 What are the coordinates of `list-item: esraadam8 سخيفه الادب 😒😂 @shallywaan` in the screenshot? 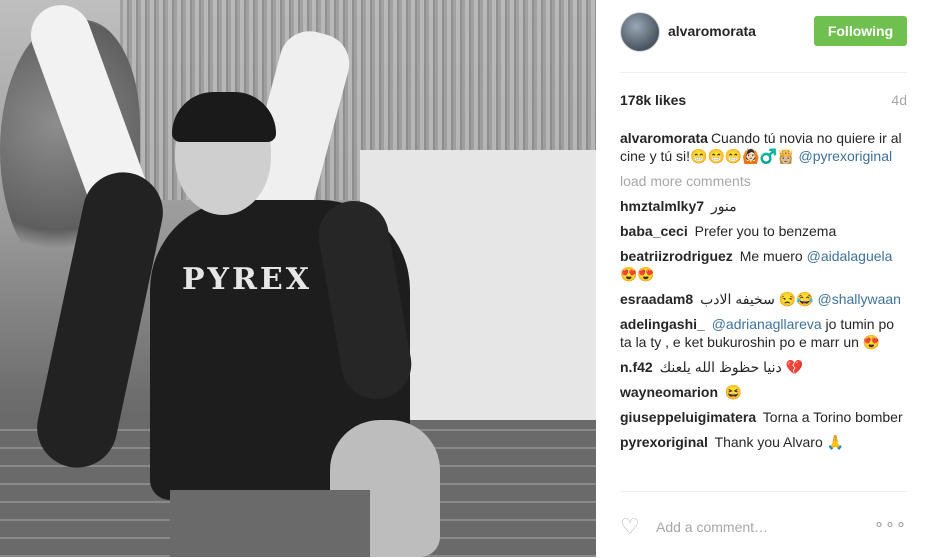 It's located at (763, 299).